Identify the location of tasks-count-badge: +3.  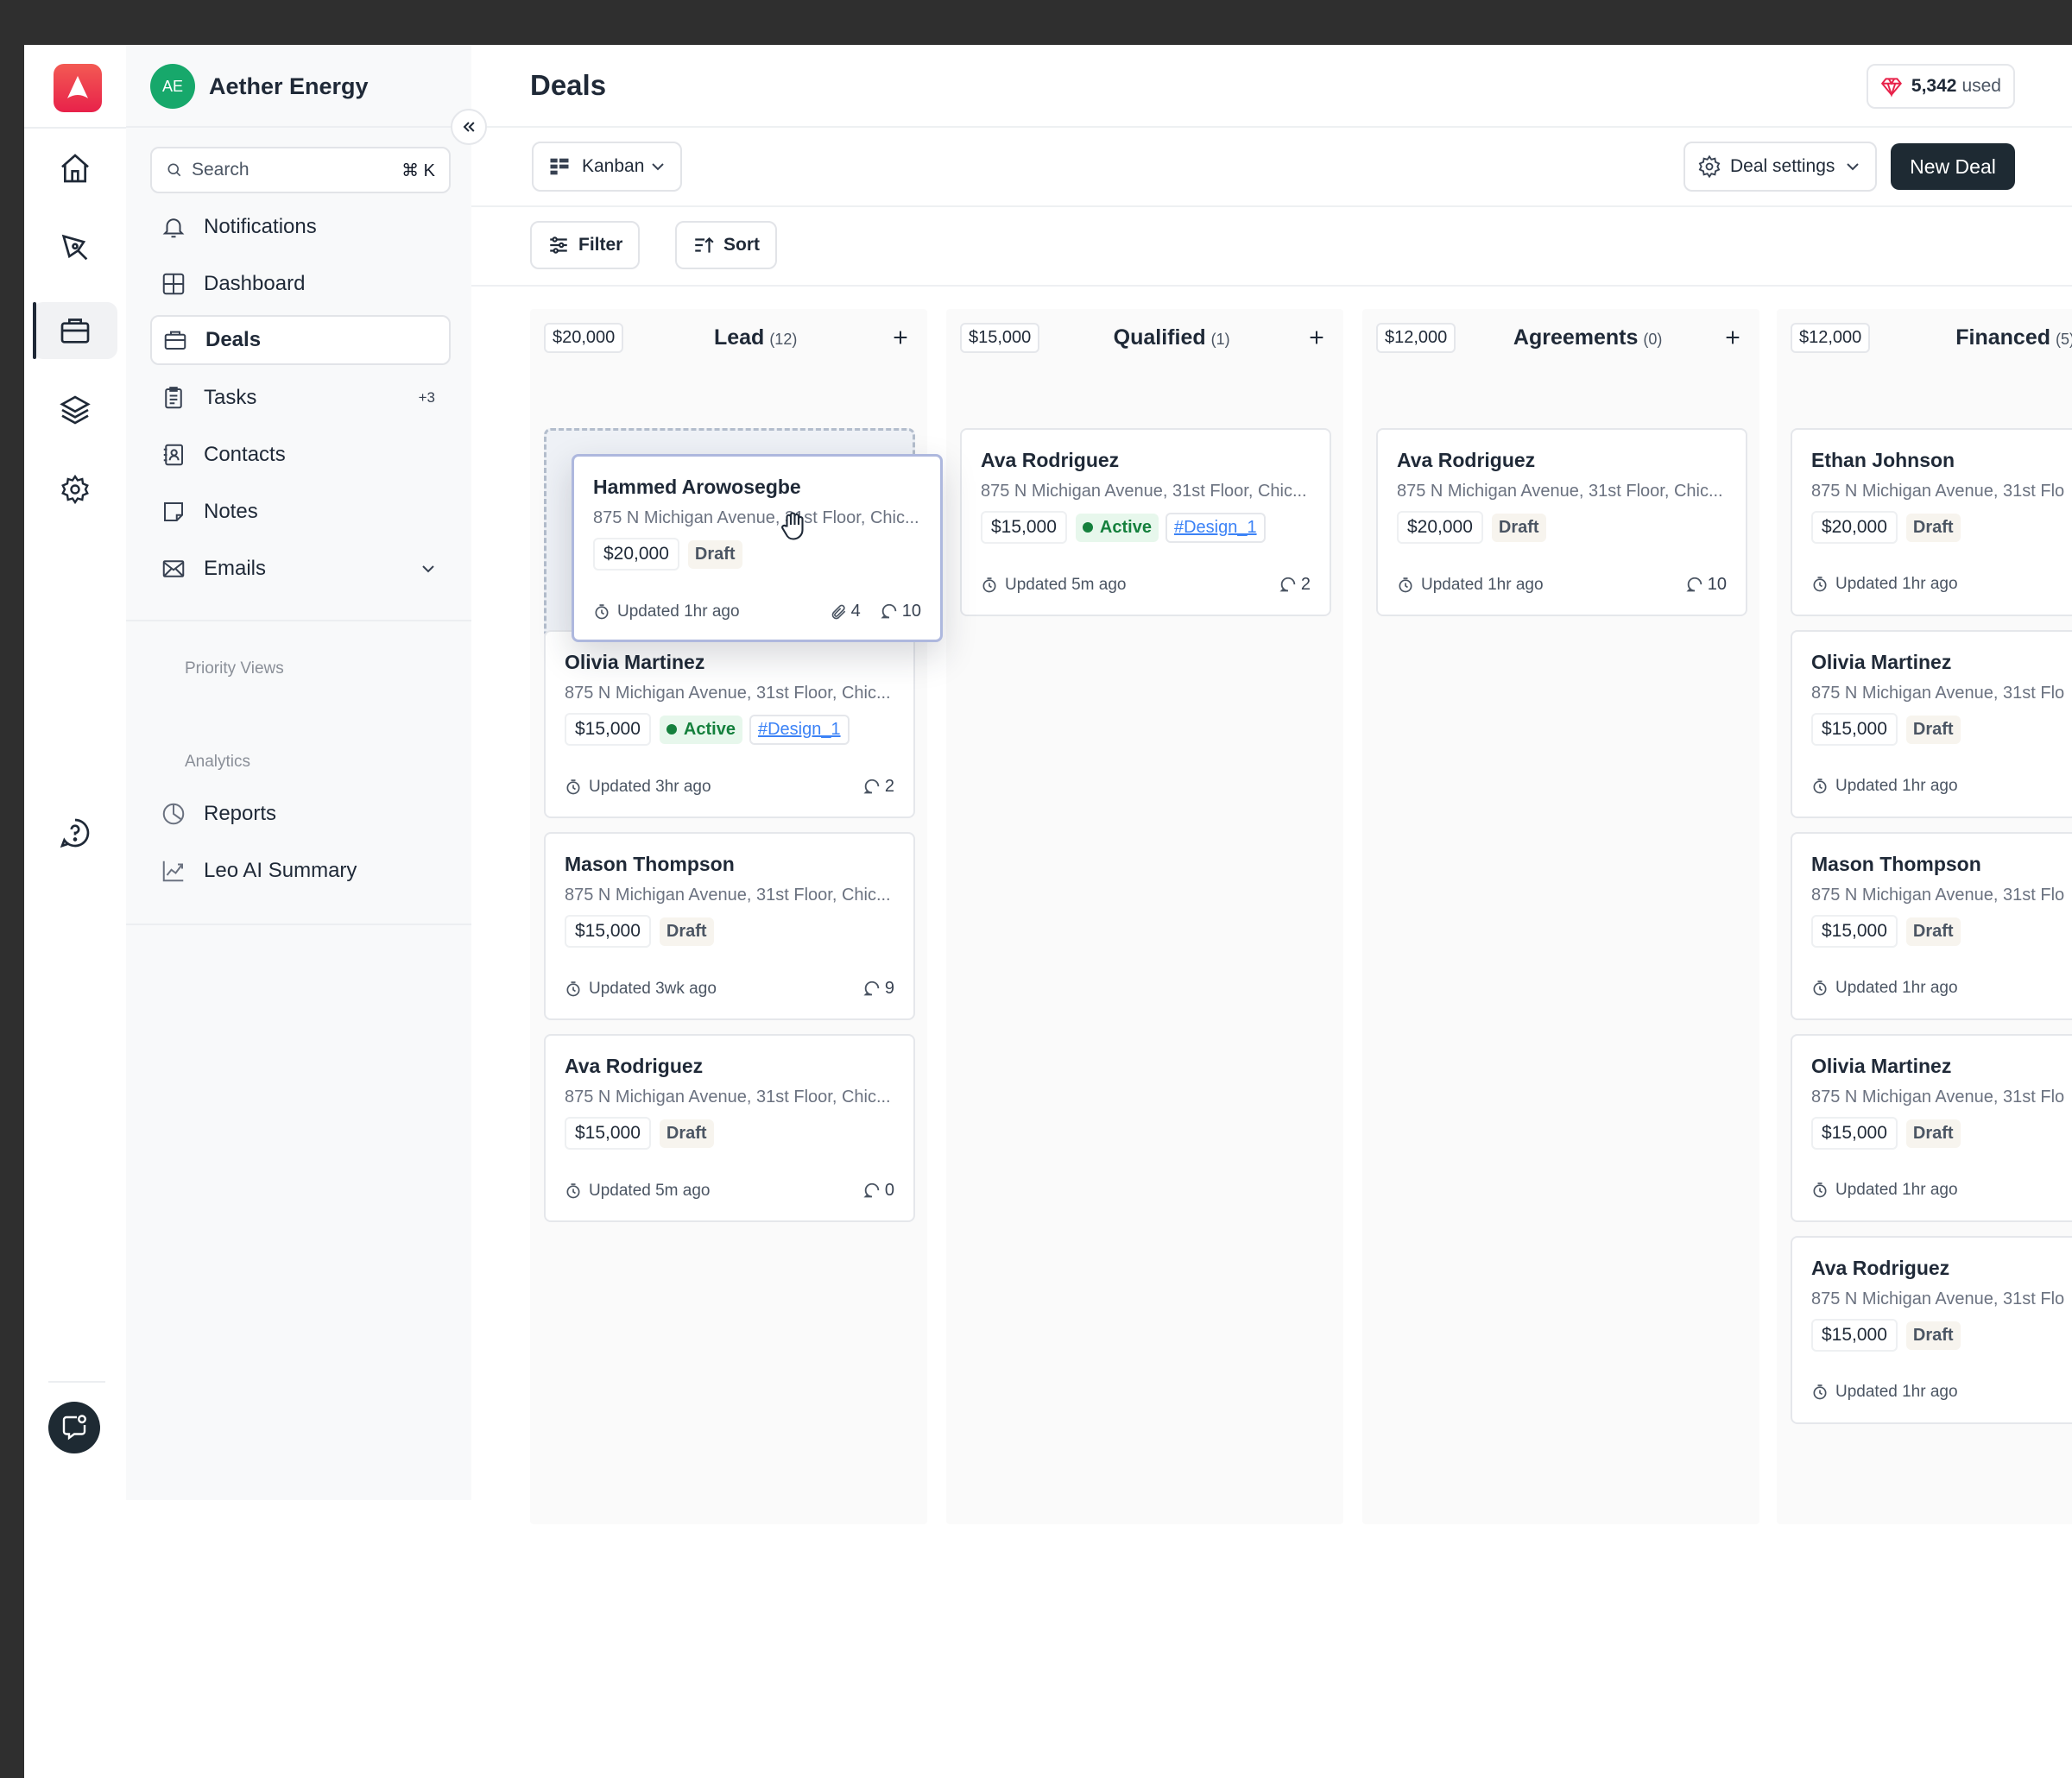
(426, 397).